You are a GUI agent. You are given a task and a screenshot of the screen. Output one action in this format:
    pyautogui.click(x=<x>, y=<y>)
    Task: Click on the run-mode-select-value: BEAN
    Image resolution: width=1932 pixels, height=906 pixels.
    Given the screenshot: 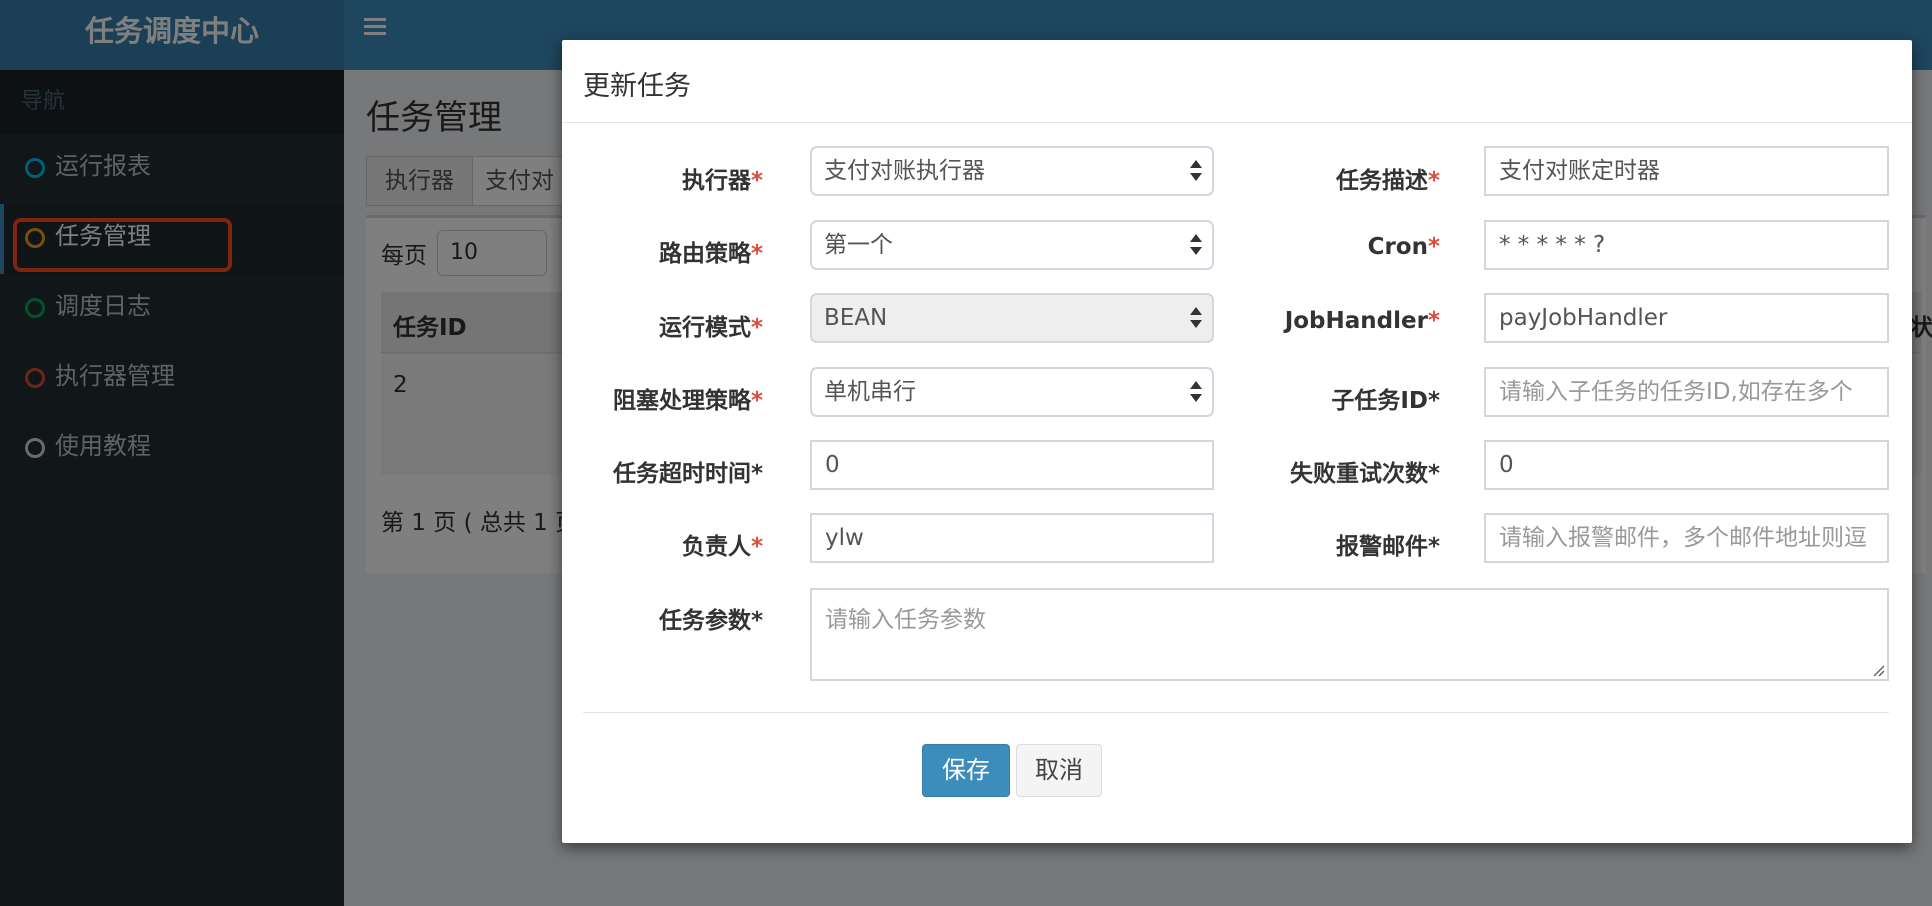 What is the action you would take?
    pyautogui.click(x=856, y=318)
    